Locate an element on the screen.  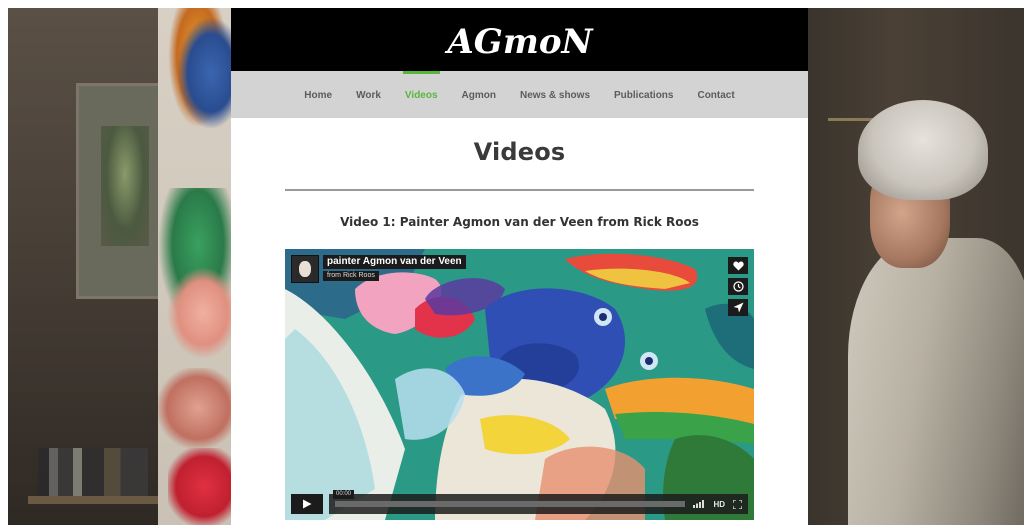
fullscreen-button is located at coordinates (737, 504).